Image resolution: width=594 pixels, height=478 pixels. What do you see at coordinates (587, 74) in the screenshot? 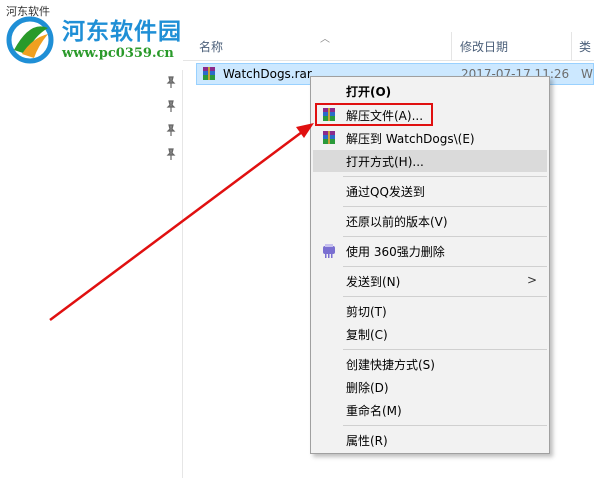
I see `file-type: W` at bounding box center [587, 74].